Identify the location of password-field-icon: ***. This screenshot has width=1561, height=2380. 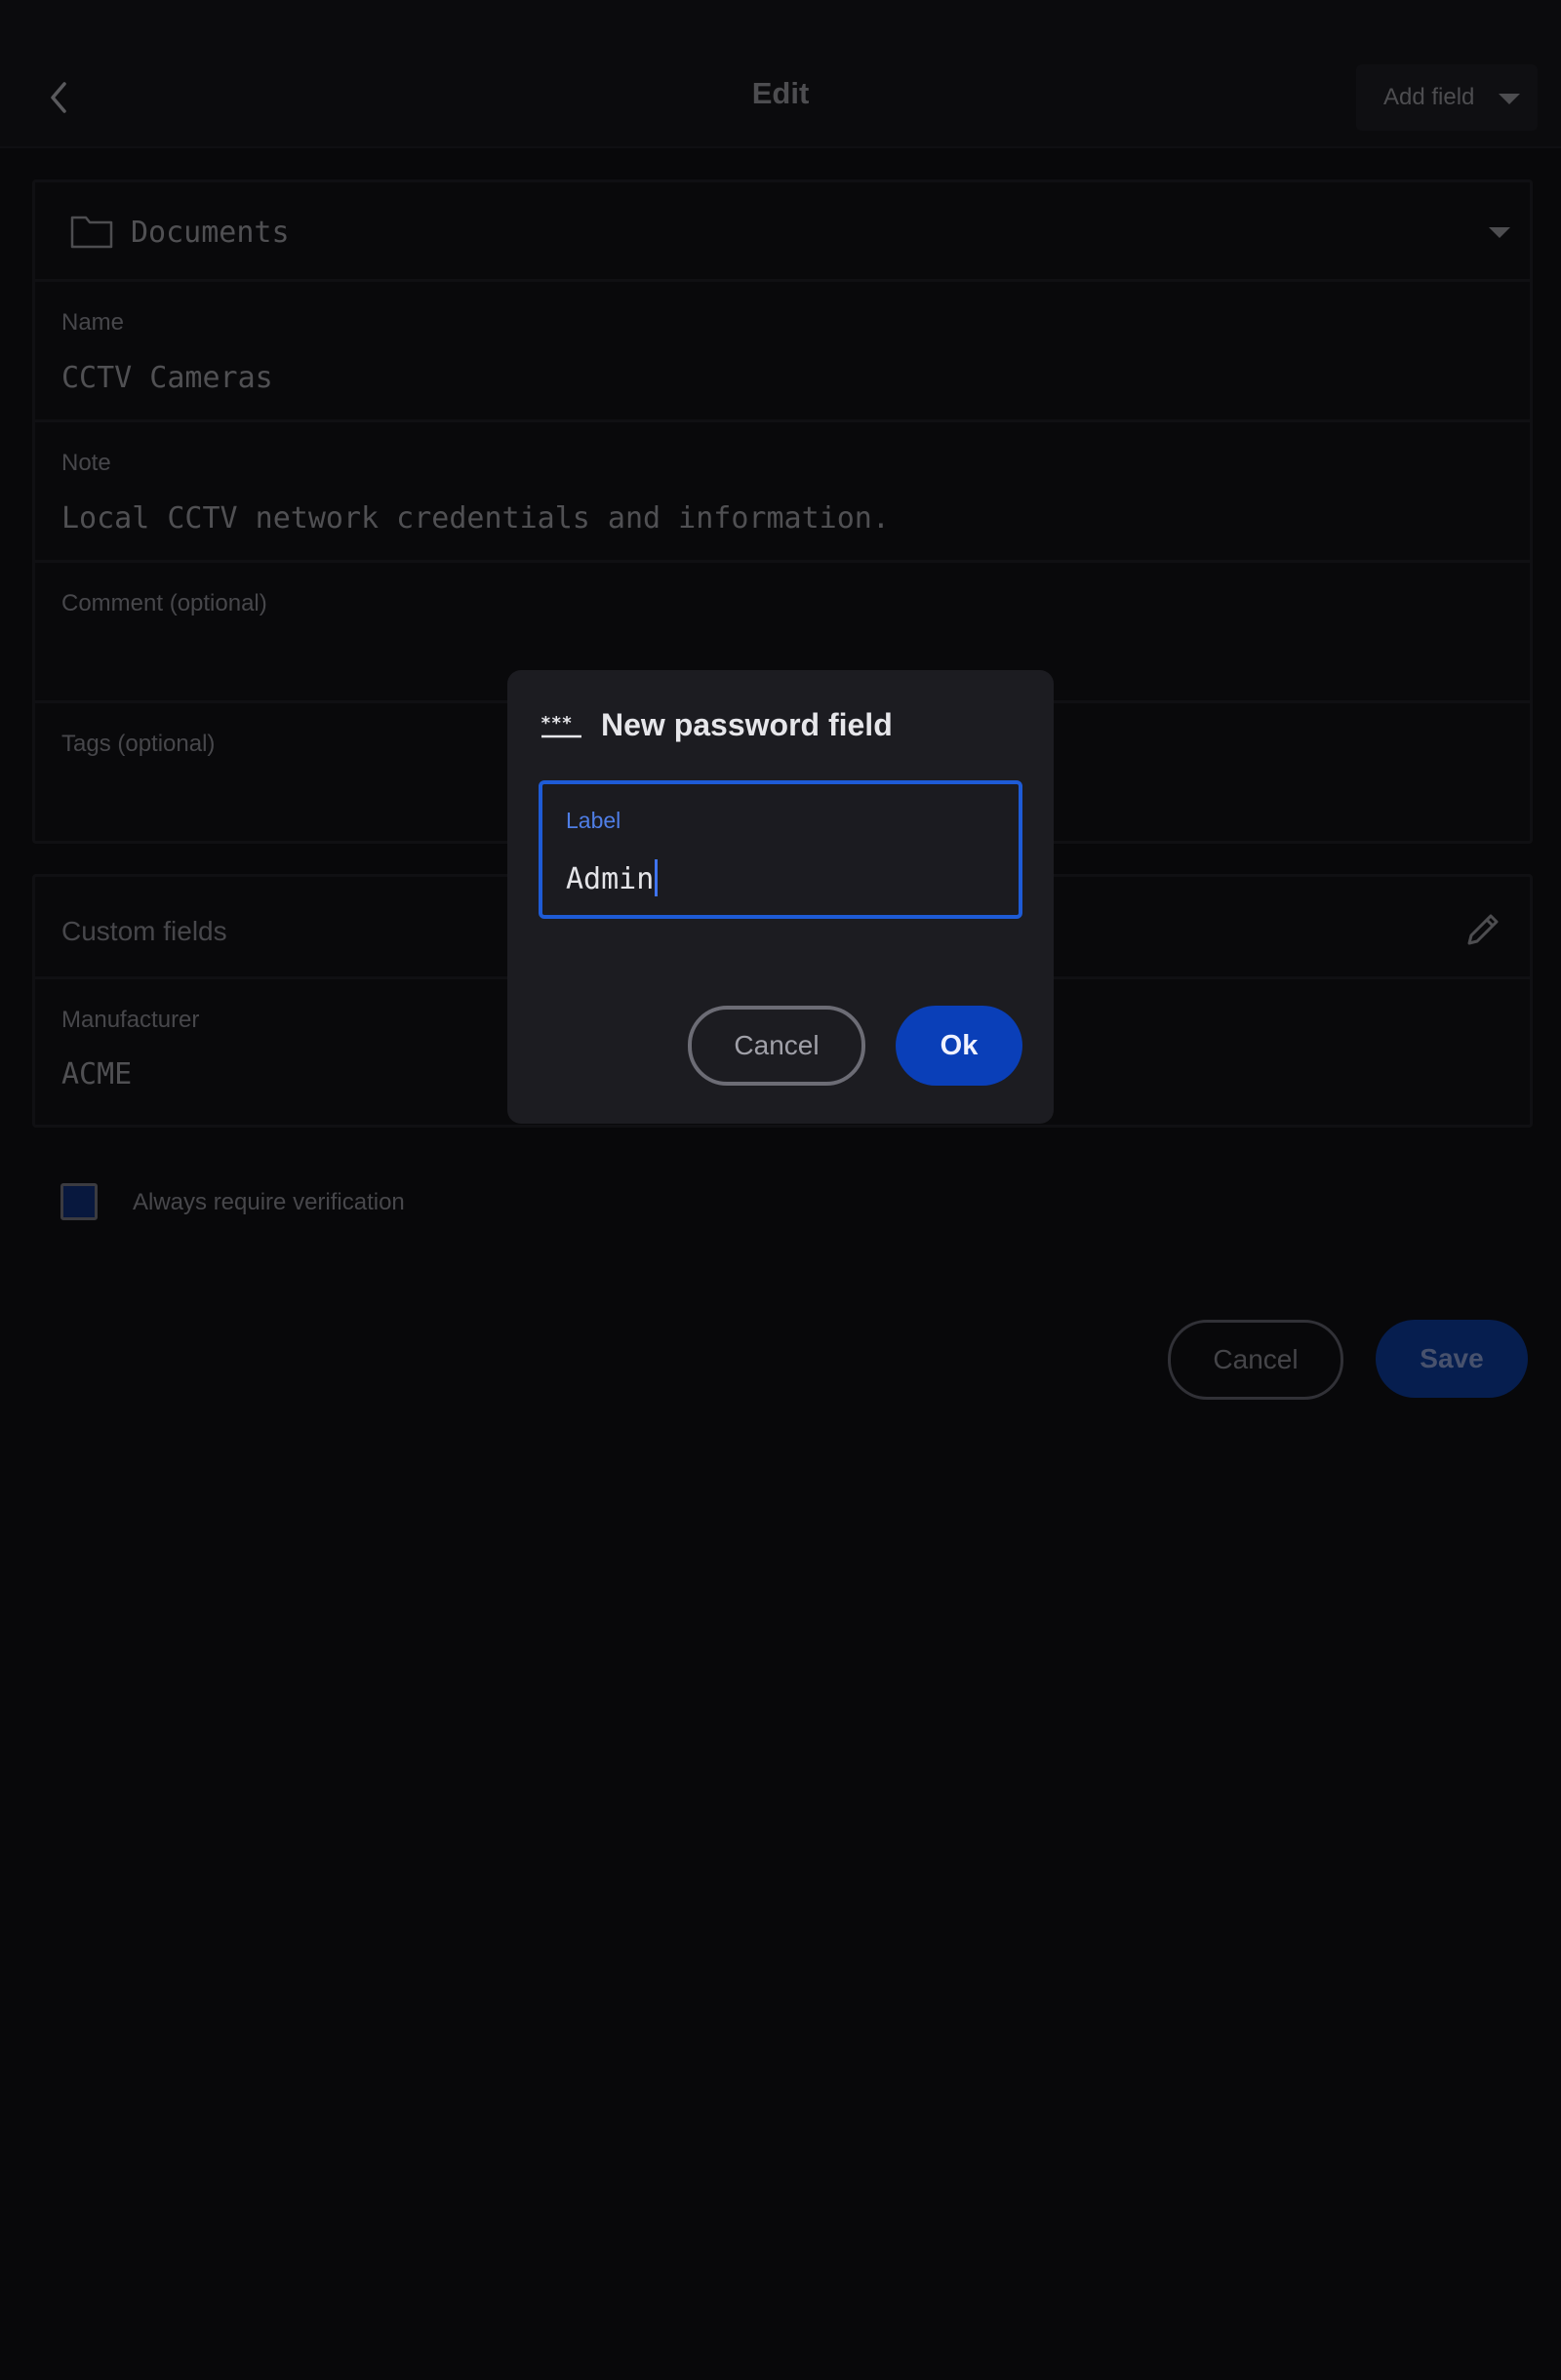
(560, 725).